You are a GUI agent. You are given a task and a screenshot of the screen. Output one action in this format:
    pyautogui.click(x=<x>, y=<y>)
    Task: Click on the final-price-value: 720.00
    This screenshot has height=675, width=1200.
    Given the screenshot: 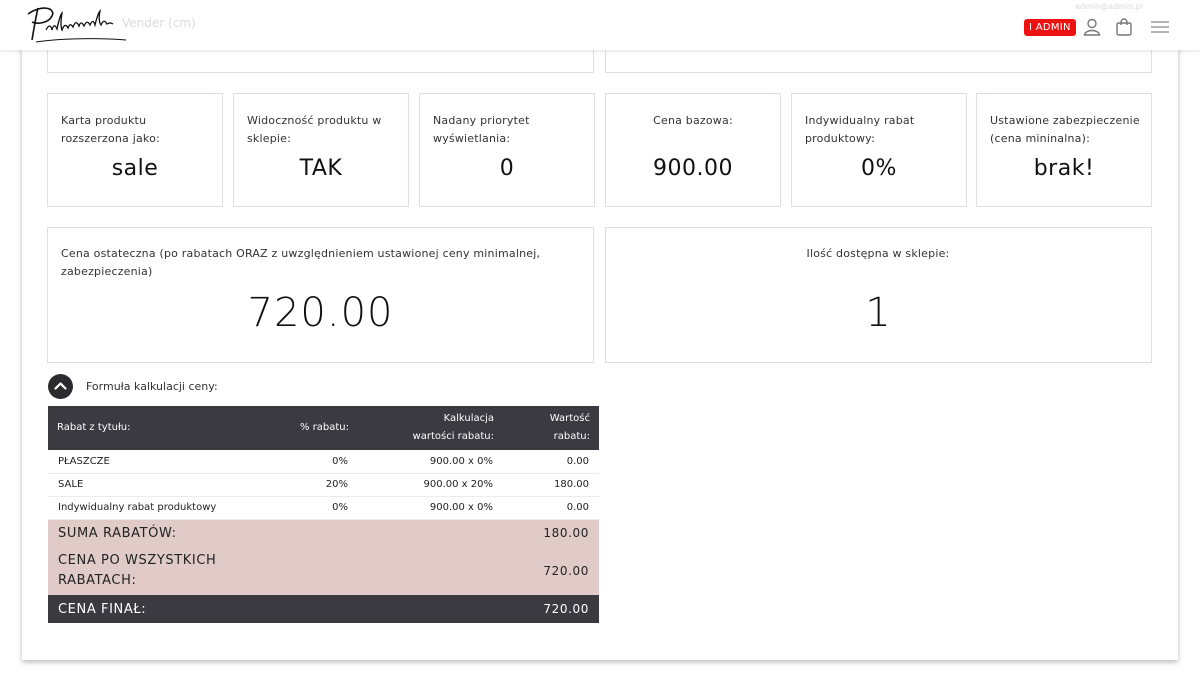 What is the action you would take?
    pyautogui.click(x=320, y=313)
    